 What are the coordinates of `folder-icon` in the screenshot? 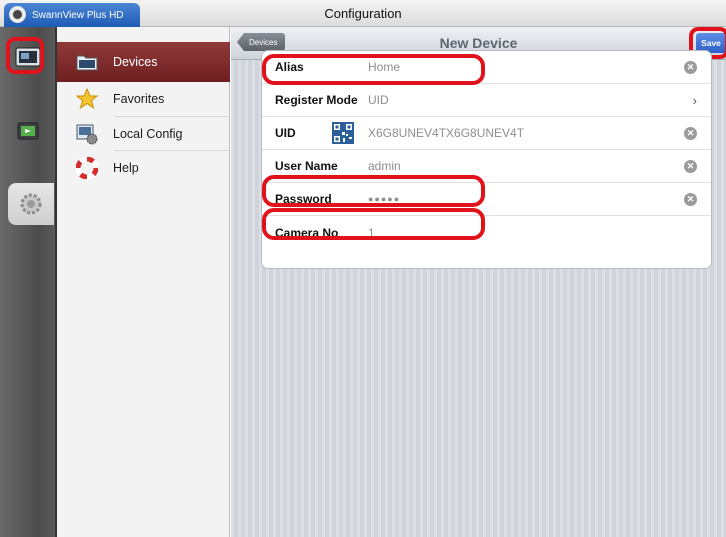 It's located at (87, 62).